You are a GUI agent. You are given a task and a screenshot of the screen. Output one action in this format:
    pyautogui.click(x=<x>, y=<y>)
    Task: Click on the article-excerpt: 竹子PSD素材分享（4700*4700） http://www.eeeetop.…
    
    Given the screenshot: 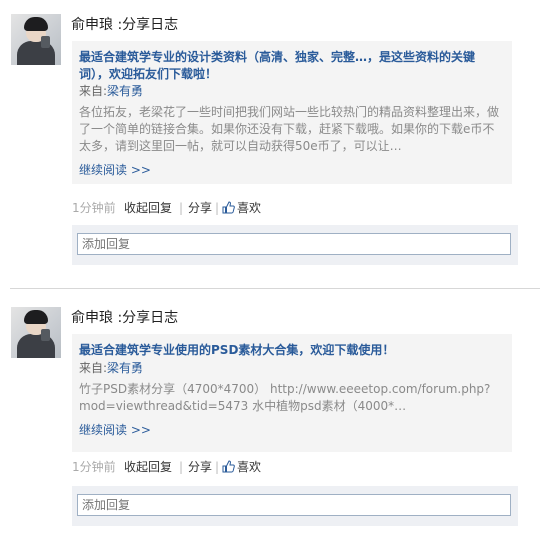 What is the action you would take?
    pyautogui.click(x=285, y=397)
    